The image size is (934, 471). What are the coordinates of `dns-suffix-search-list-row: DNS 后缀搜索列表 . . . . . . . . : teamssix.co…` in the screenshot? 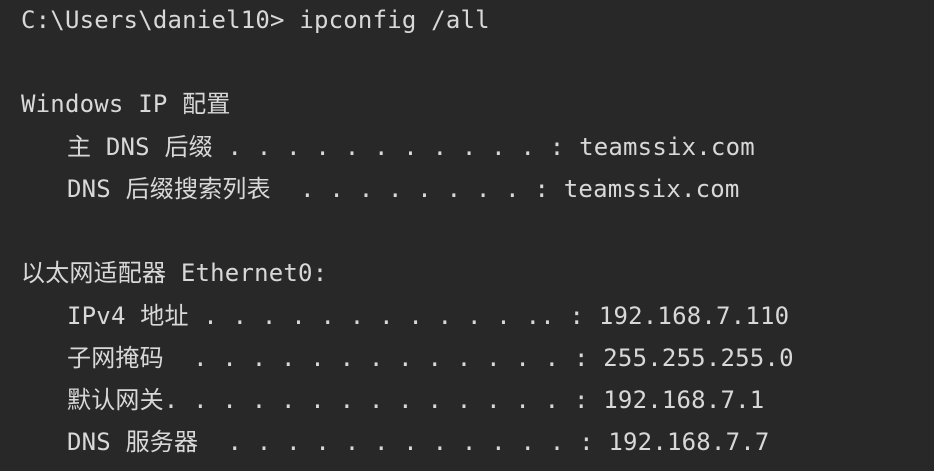 It's located at (403, 189).